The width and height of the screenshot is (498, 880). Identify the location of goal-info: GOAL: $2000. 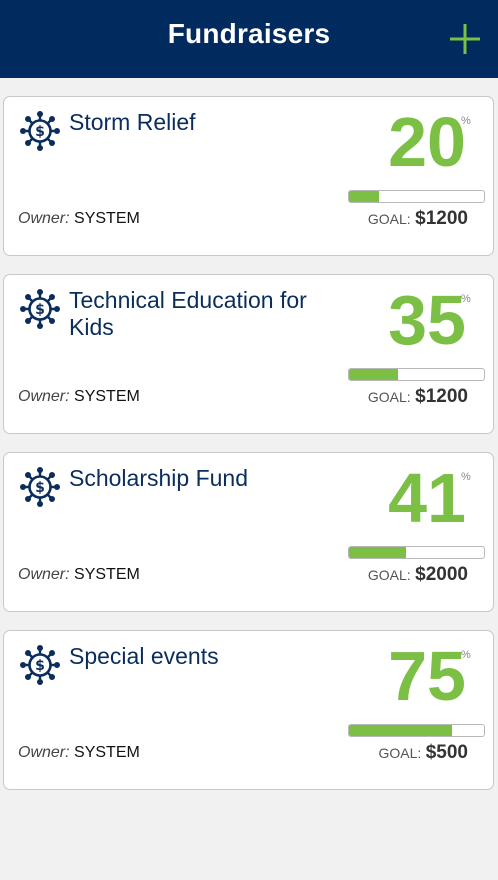
(418, 575).